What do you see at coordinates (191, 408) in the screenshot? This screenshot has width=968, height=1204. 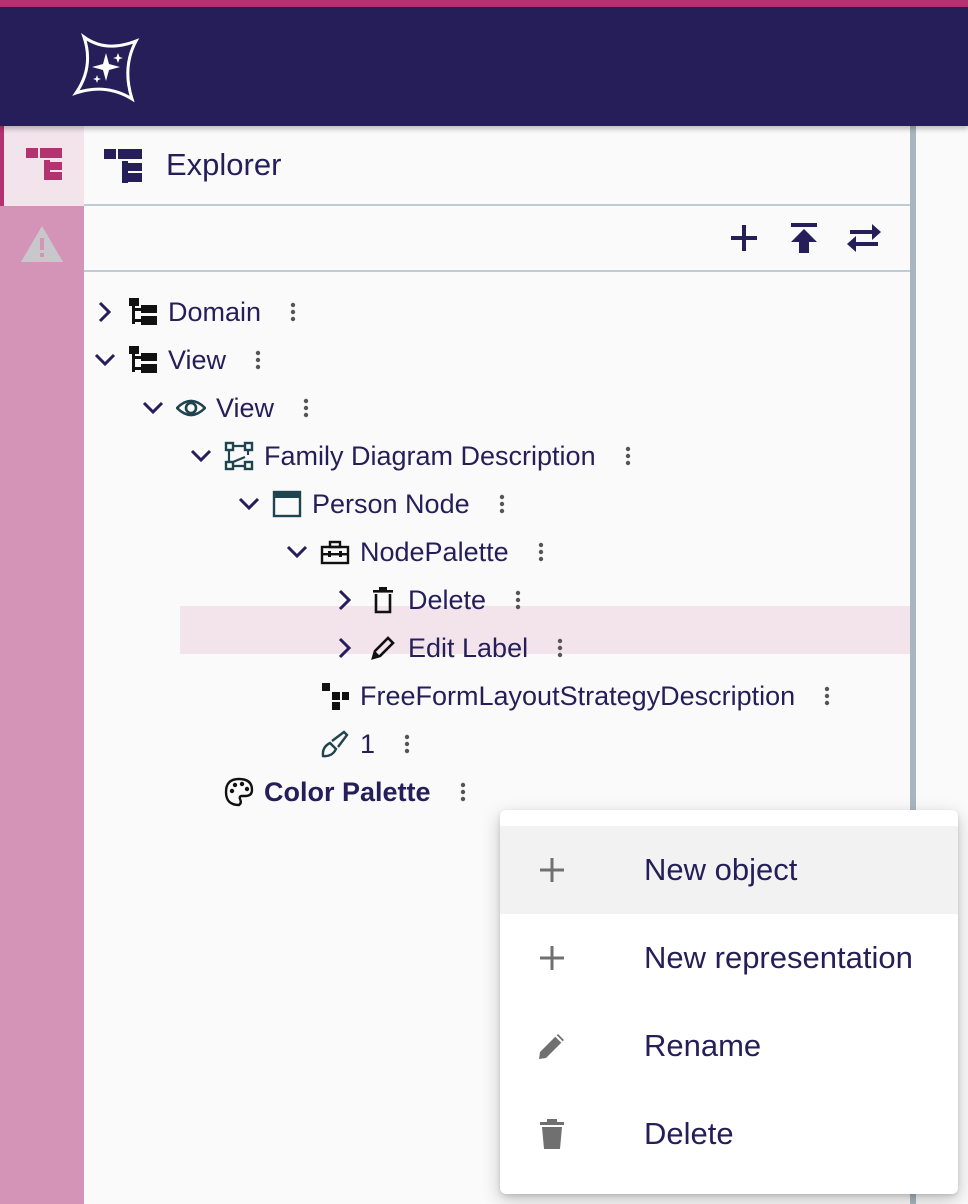 I see `eye-icon` at bounding box center [191, 408].